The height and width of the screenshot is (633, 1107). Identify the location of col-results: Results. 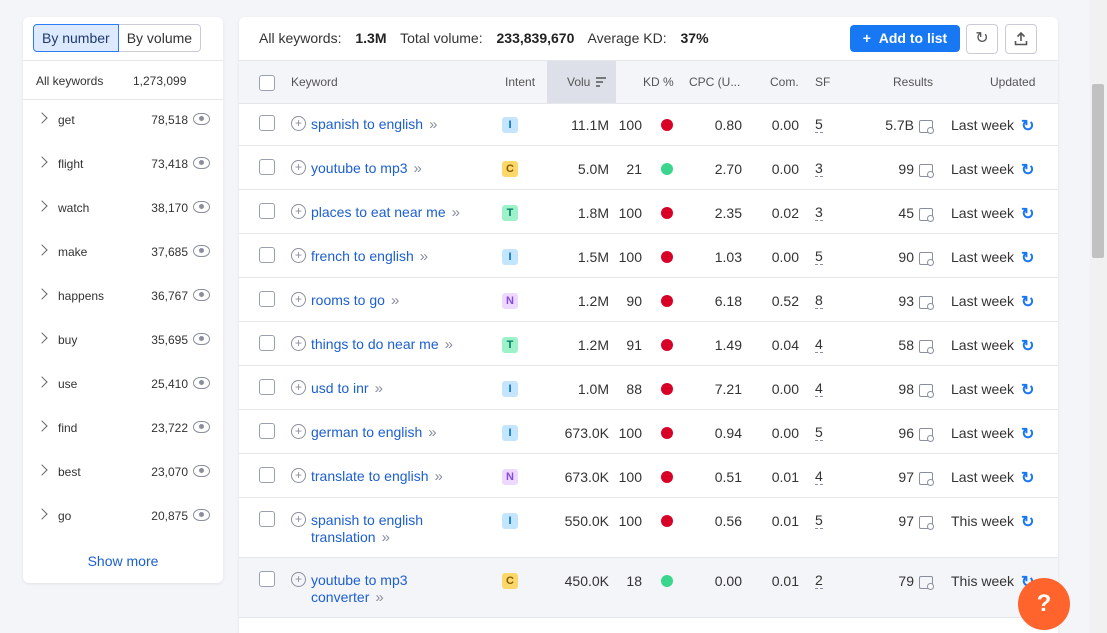
(913, 82).